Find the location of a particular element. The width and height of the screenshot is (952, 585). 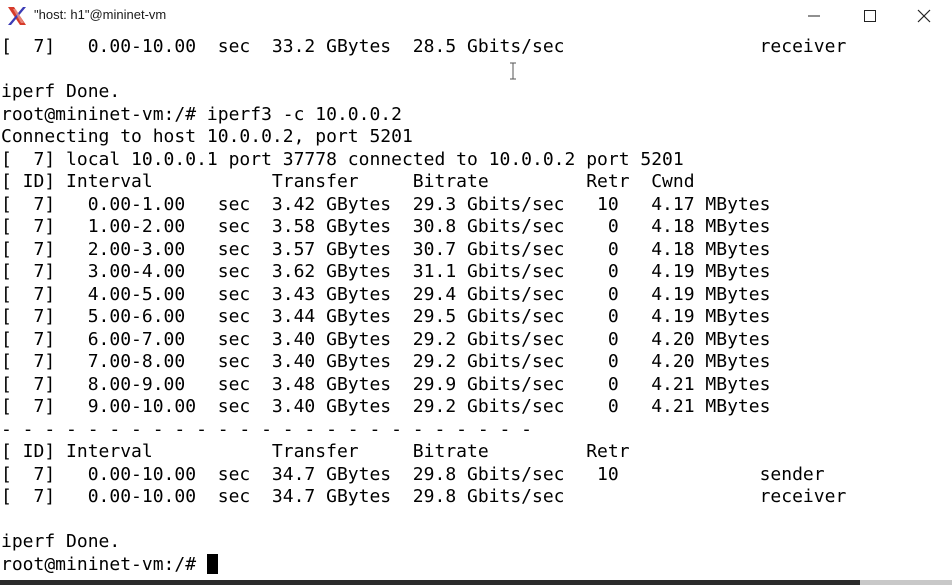

shell-prompt: root@mininet-vm:/# is located at coordinates (104, 564).